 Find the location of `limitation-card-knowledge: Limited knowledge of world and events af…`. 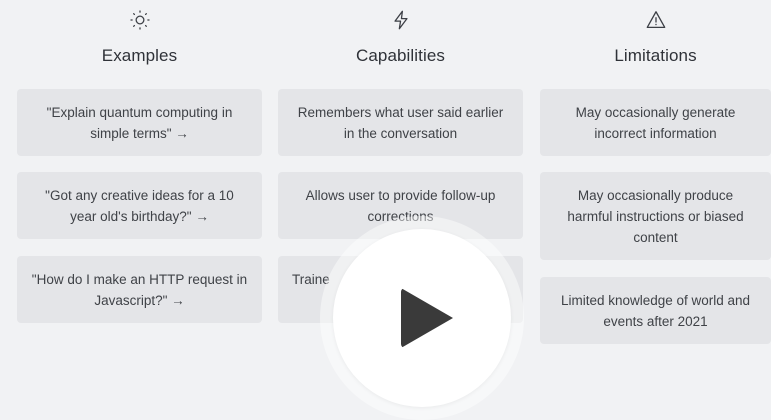

limitation-card-knowledge: Limited knowledge of world and events af… is located at coordinates (655, 310).